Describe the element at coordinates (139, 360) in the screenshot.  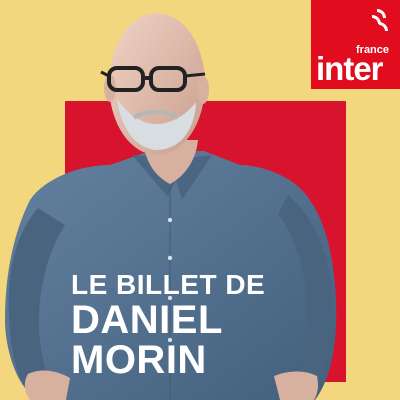
I see `cover-title-line-3: MORIN` at that location.